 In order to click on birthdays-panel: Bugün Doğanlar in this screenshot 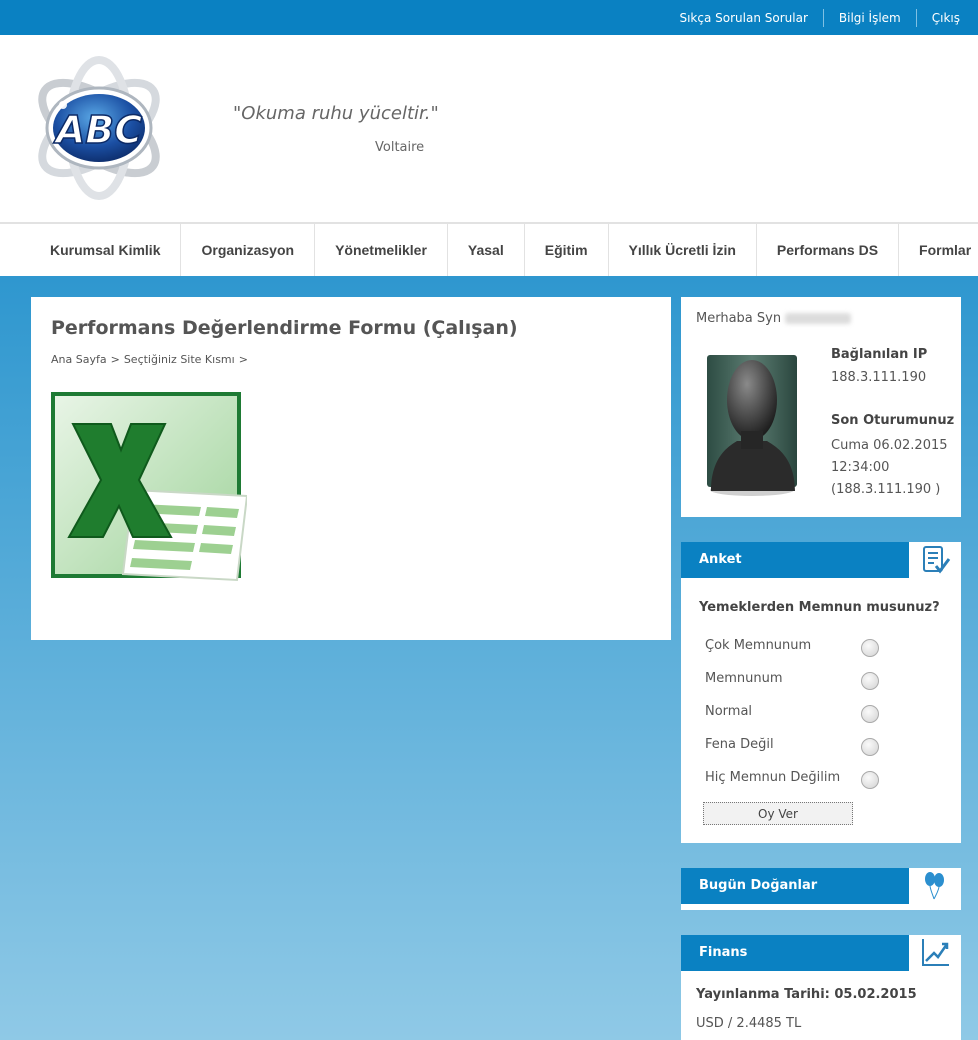, I will do `click(821, 889)`.